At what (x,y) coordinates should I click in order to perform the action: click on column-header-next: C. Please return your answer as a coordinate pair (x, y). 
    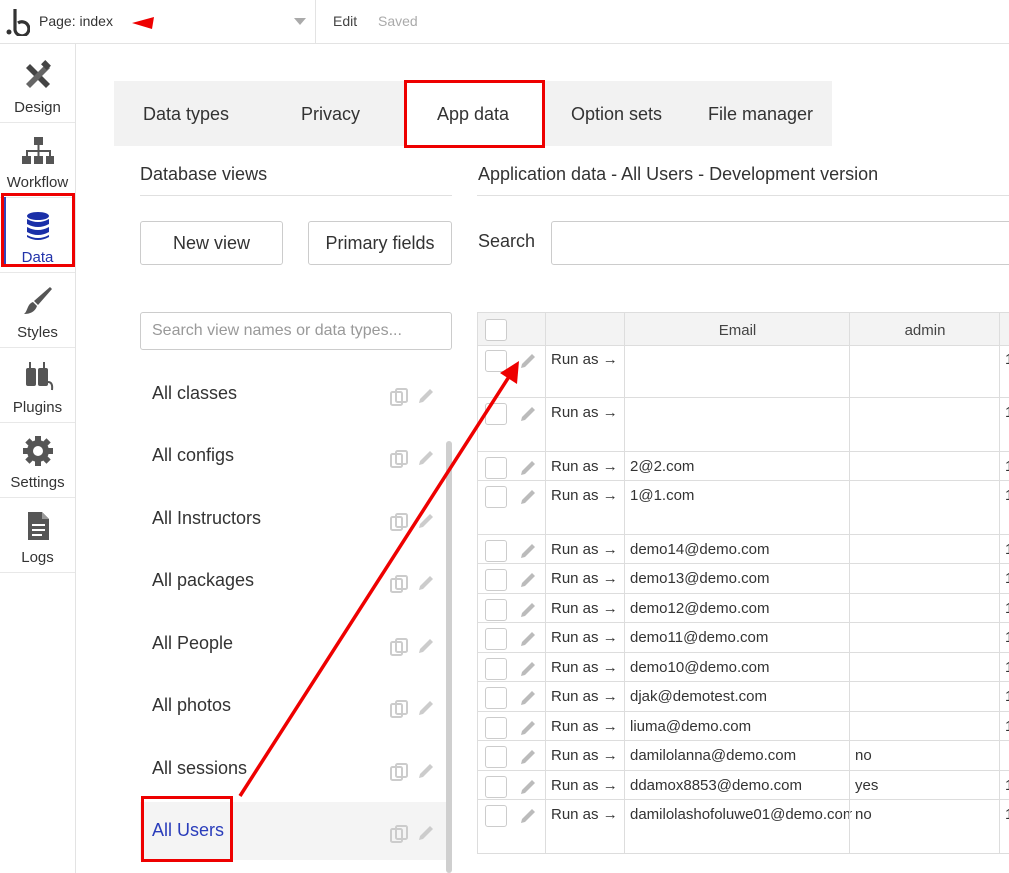
    Looking at the image, I should click on (1006, 330).